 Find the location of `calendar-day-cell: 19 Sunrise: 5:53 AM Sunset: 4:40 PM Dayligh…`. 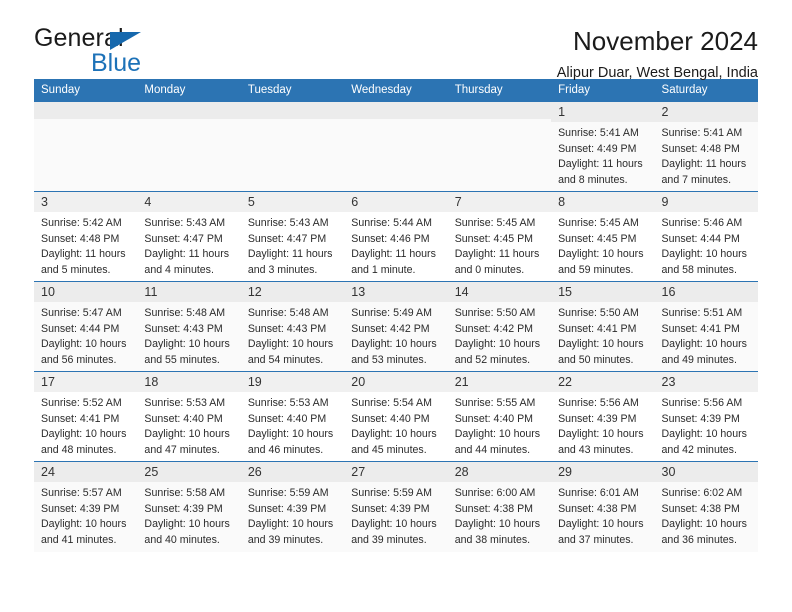

calendar-day-cell: 19 Sunrise: 5:53 AM Sunset: 4:40 PM Dayligh… is located at coordinates (292, 416).